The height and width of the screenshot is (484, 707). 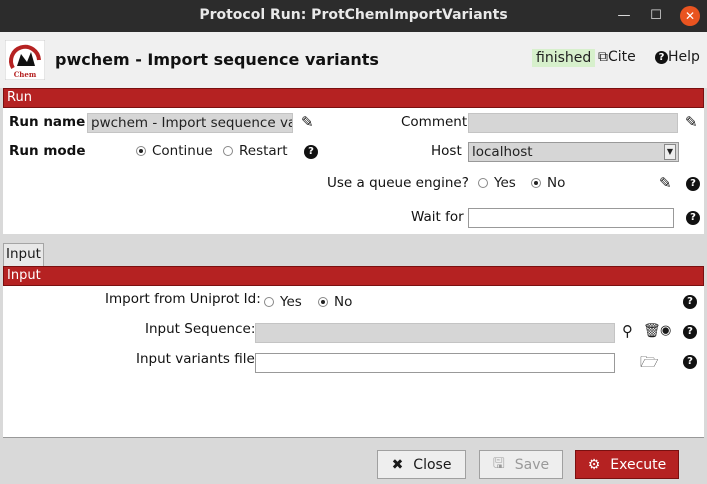 I want to click on queue-yes-radio: Yes, so click(x=497, y=183).